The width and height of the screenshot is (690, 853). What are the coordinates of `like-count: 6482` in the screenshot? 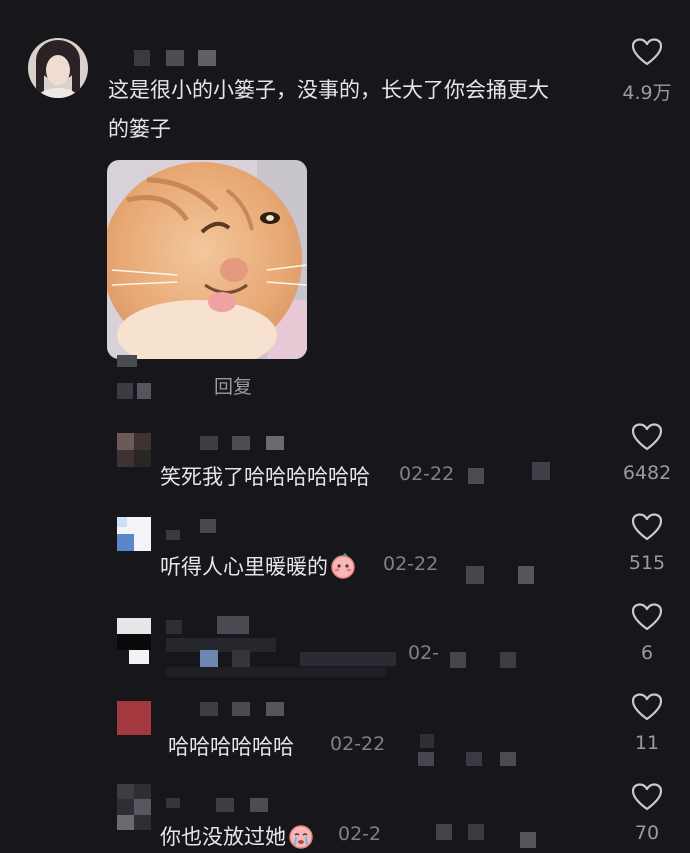 It's located at (647, 473).